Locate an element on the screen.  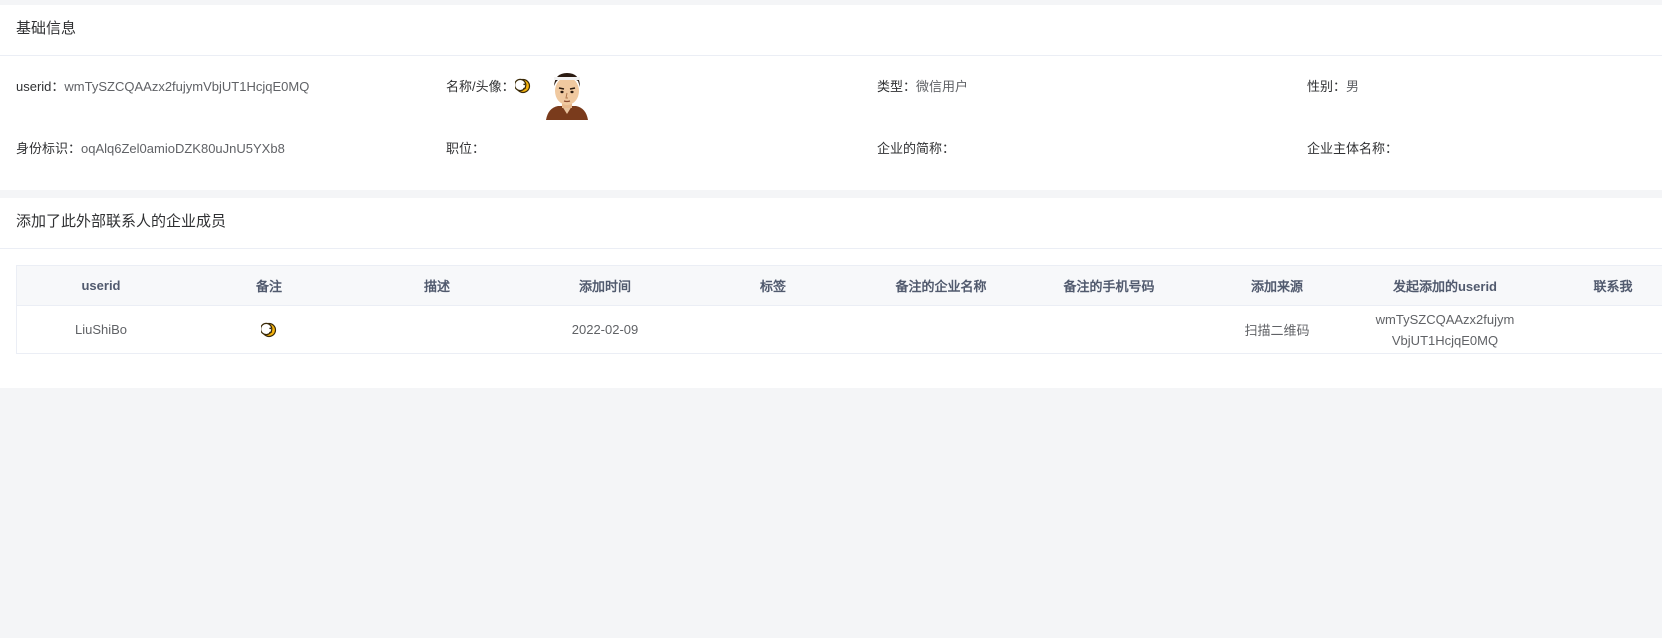
position-field: 职位： is located at coordinates (465, 147).